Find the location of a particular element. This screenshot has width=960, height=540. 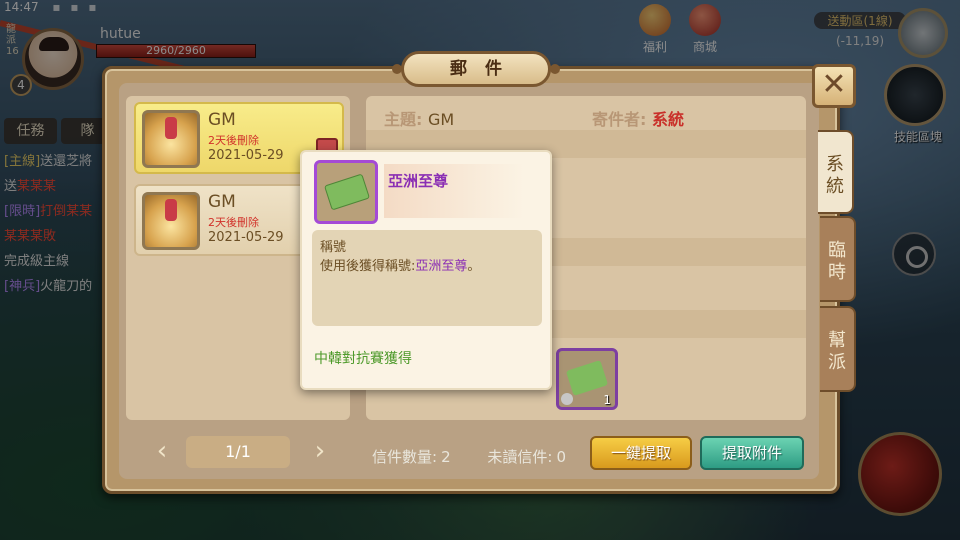

item-icon is located at coordinates (346, 192).